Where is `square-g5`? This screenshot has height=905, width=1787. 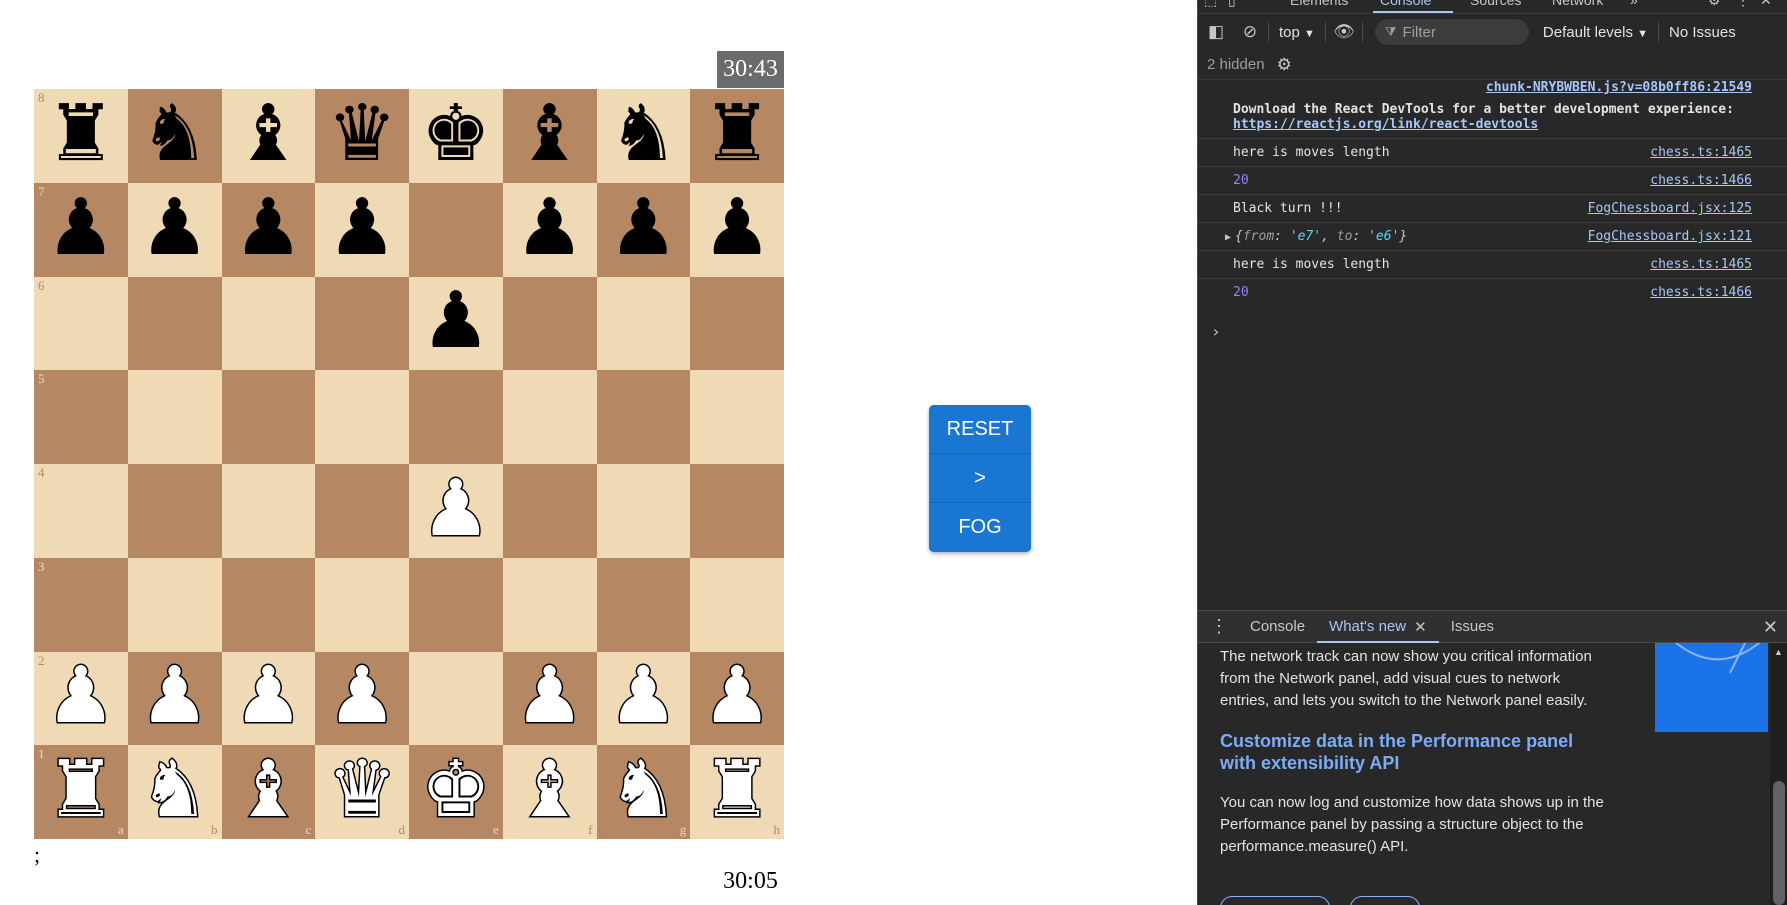
square-g5 is located at coordinates (643, 417).